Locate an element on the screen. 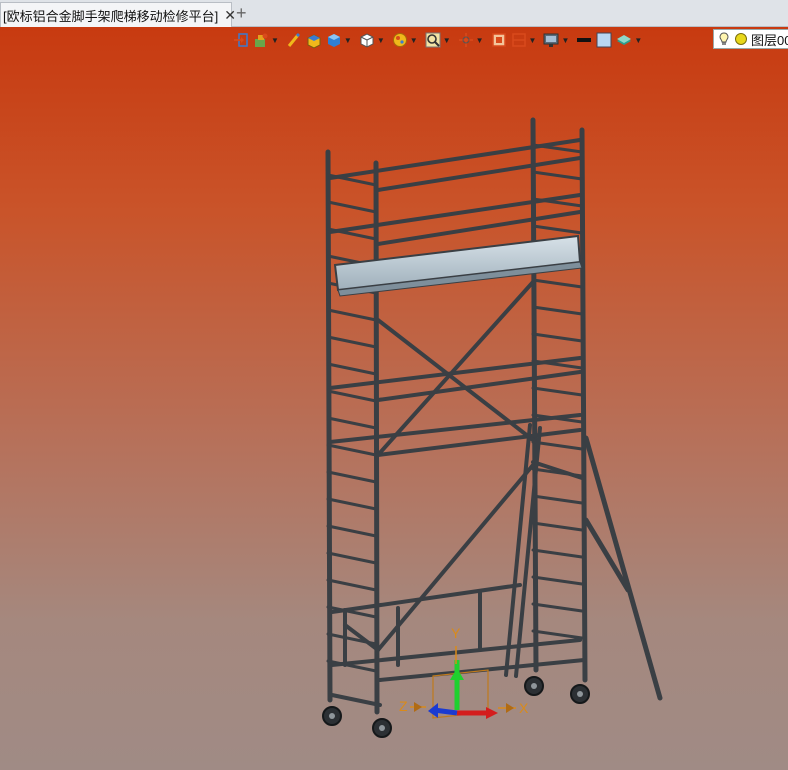 This screenshot has width=788, height=770. exit-view-button is located at coordinates (241, 40).